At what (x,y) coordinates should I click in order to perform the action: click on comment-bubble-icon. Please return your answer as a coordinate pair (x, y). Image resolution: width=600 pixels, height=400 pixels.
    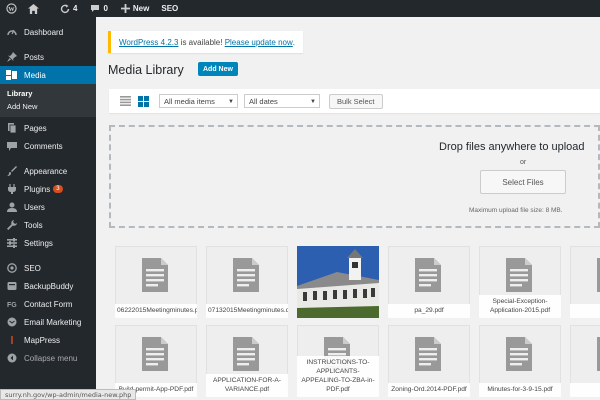
    Looking at the image, I should click on (95, 8).